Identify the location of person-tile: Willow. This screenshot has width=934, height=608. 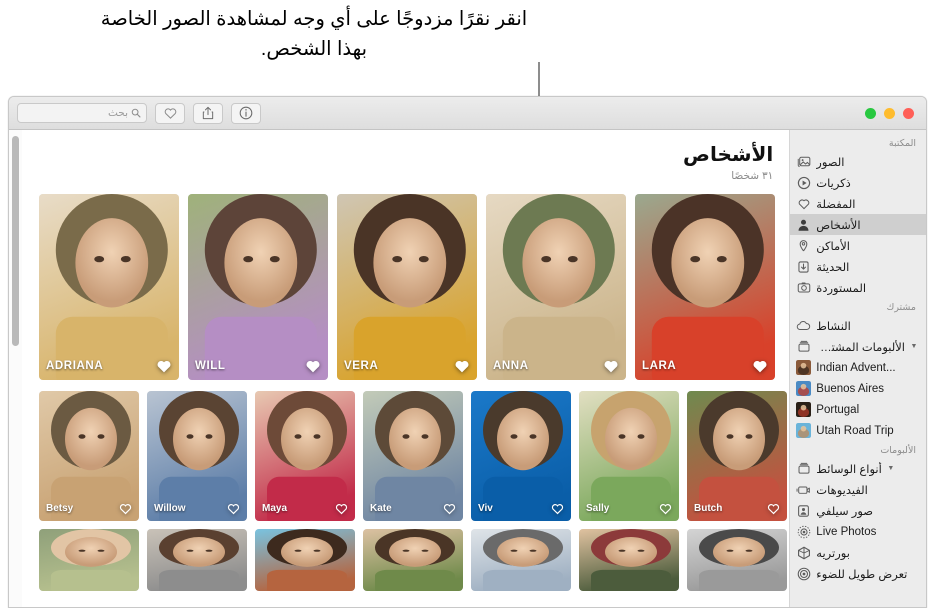
(197, 456).